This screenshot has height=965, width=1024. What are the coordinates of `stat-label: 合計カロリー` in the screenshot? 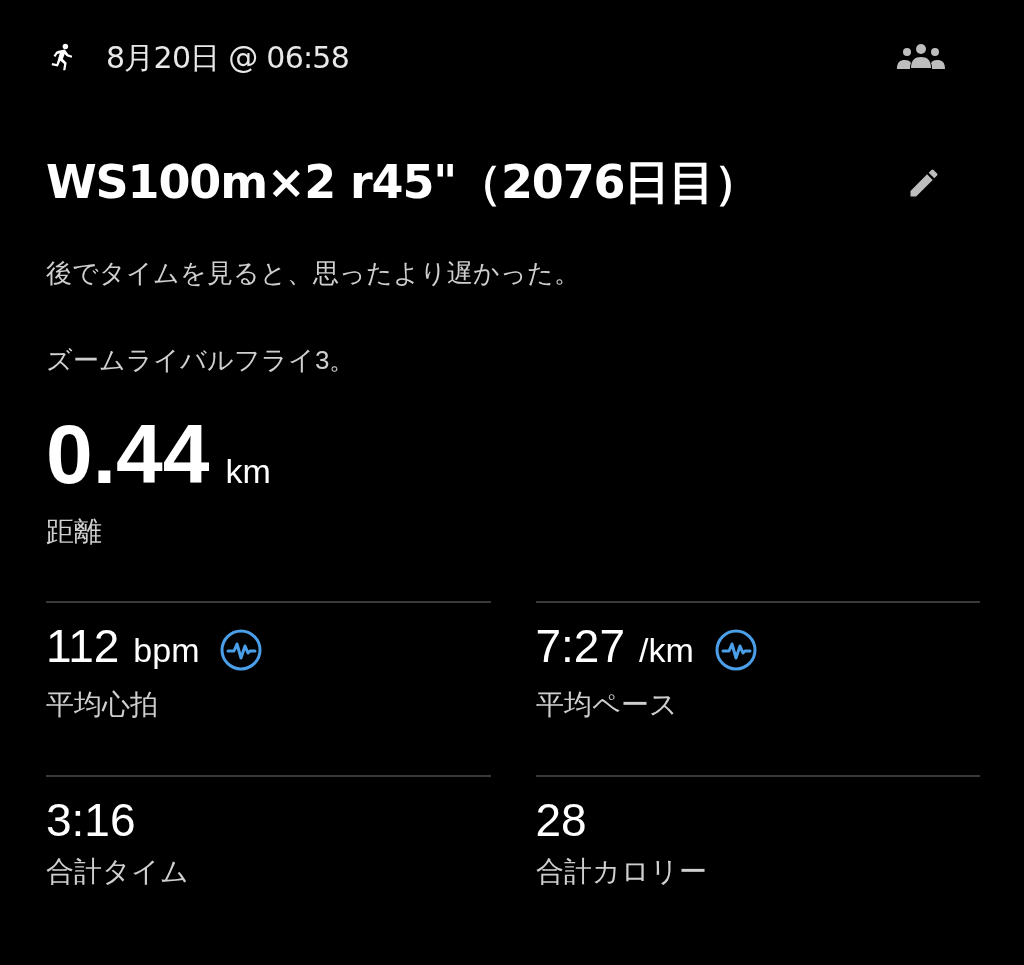 It's located at (621, 872).